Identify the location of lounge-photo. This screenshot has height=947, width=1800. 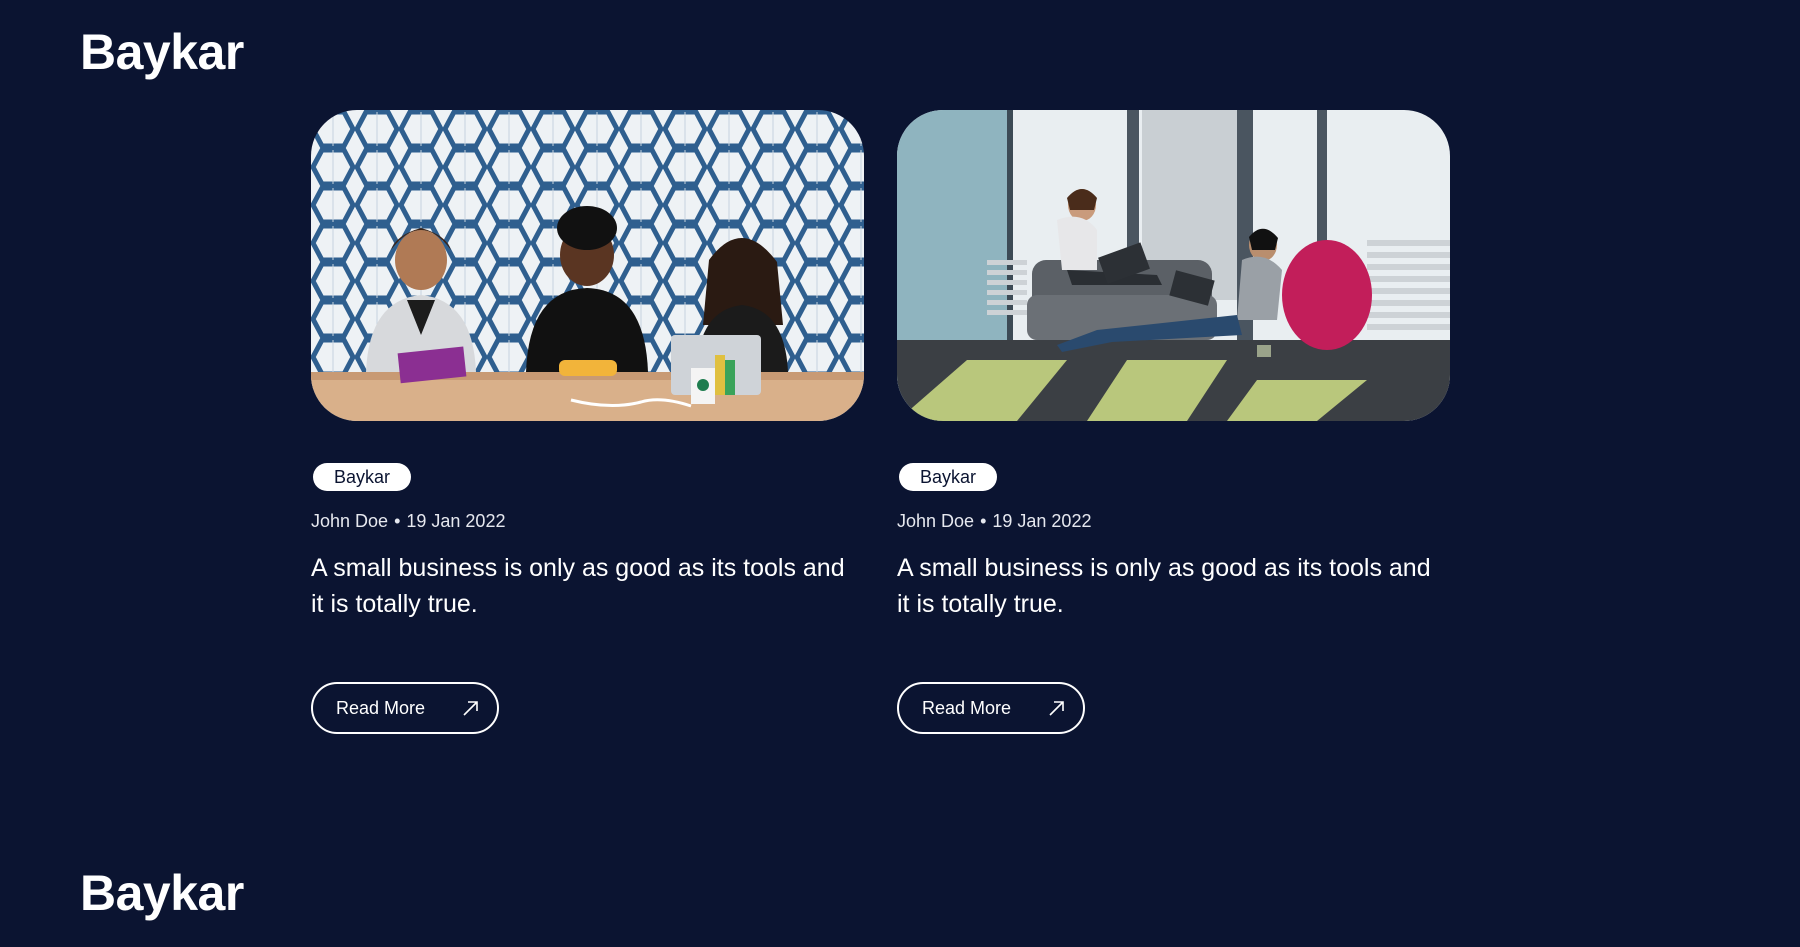
(1173, 265).